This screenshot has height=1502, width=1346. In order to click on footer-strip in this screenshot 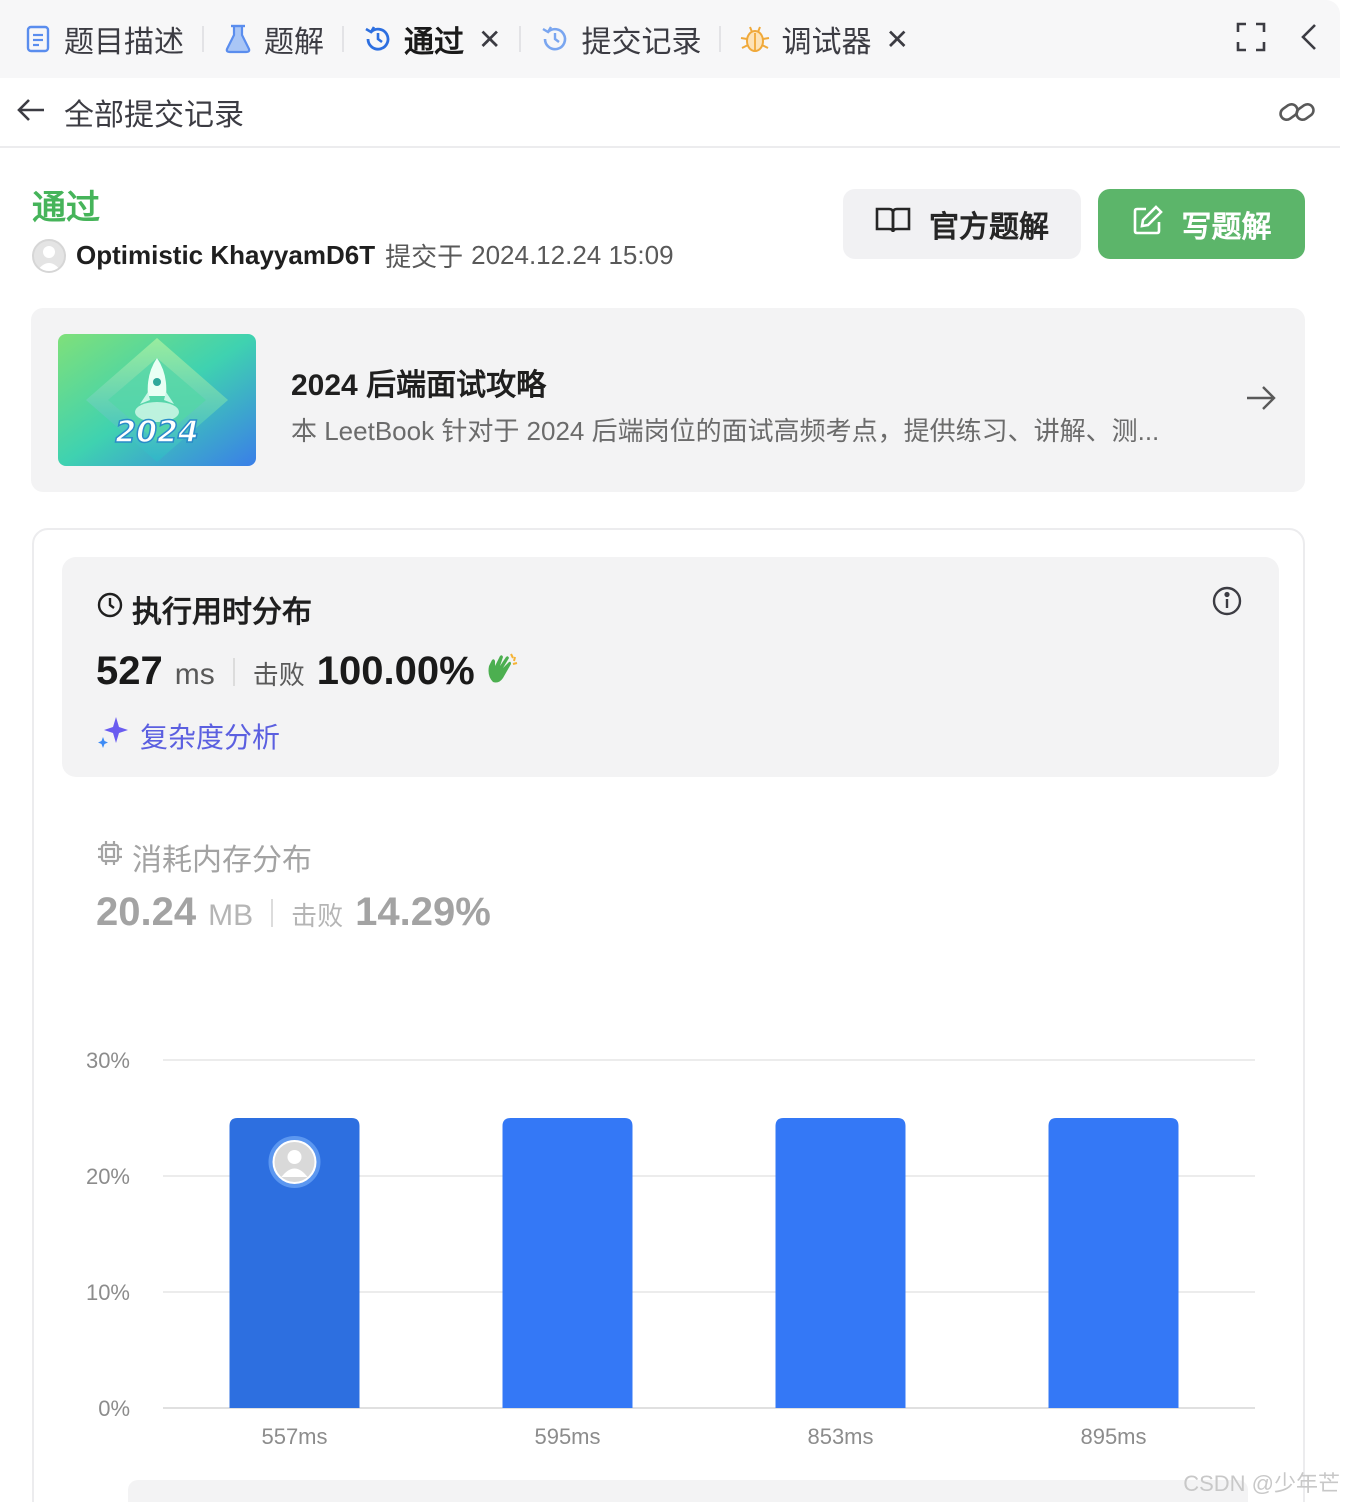, I will do `click(688, 1491)`.